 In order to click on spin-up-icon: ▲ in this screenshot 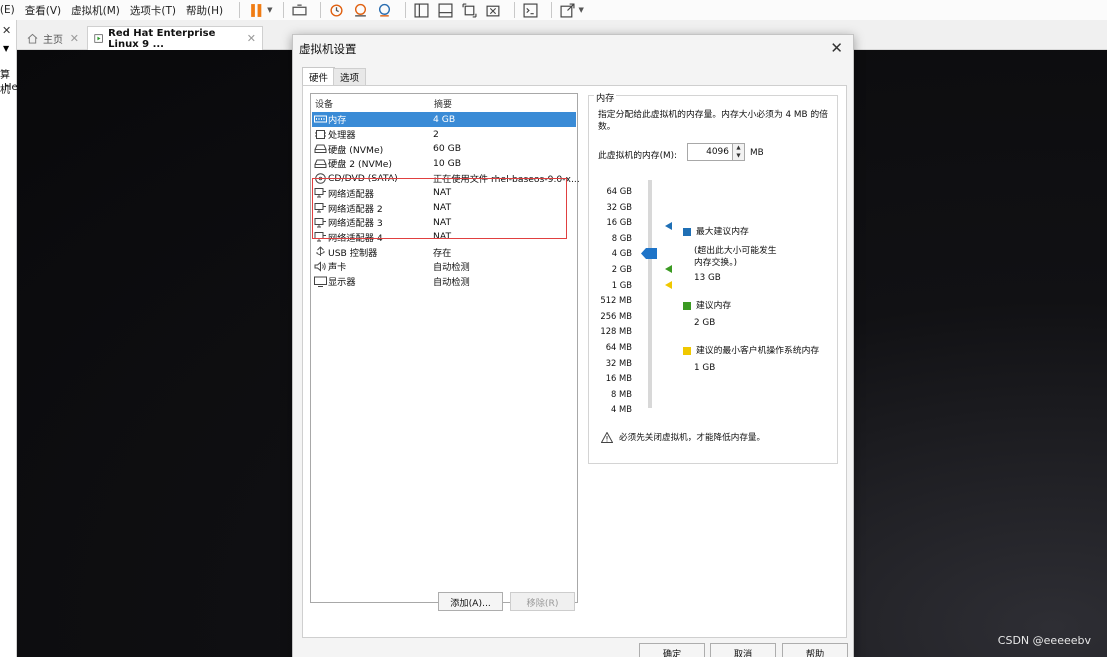, I will do `click(738, 148)`.